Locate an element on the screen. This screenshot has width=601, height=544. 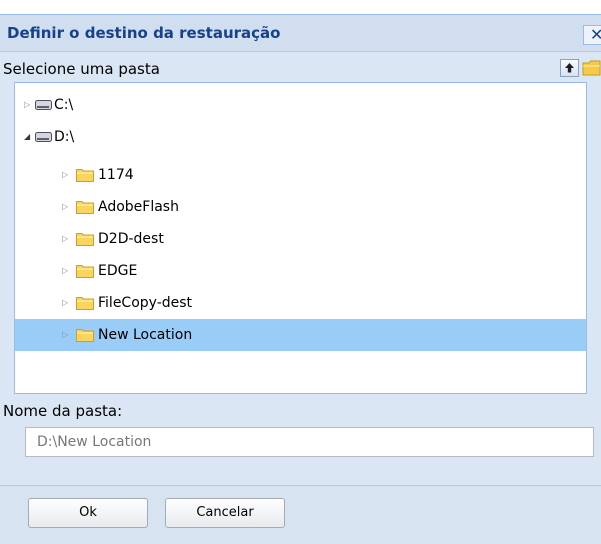
collapse-arrow-icon: ◢ is located at coordinates (28, 137).